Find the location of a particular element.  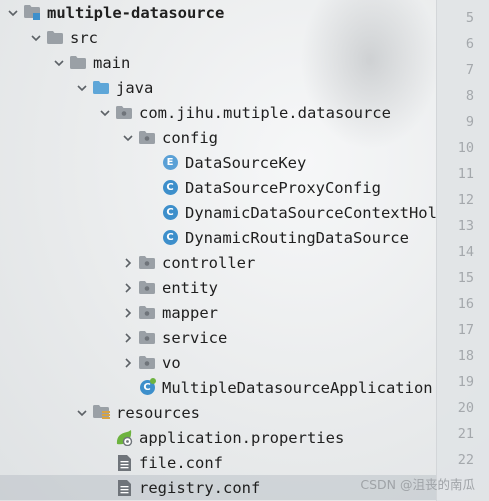

tree-item-application-properties: application.properties is located at coordinates (218, 437).